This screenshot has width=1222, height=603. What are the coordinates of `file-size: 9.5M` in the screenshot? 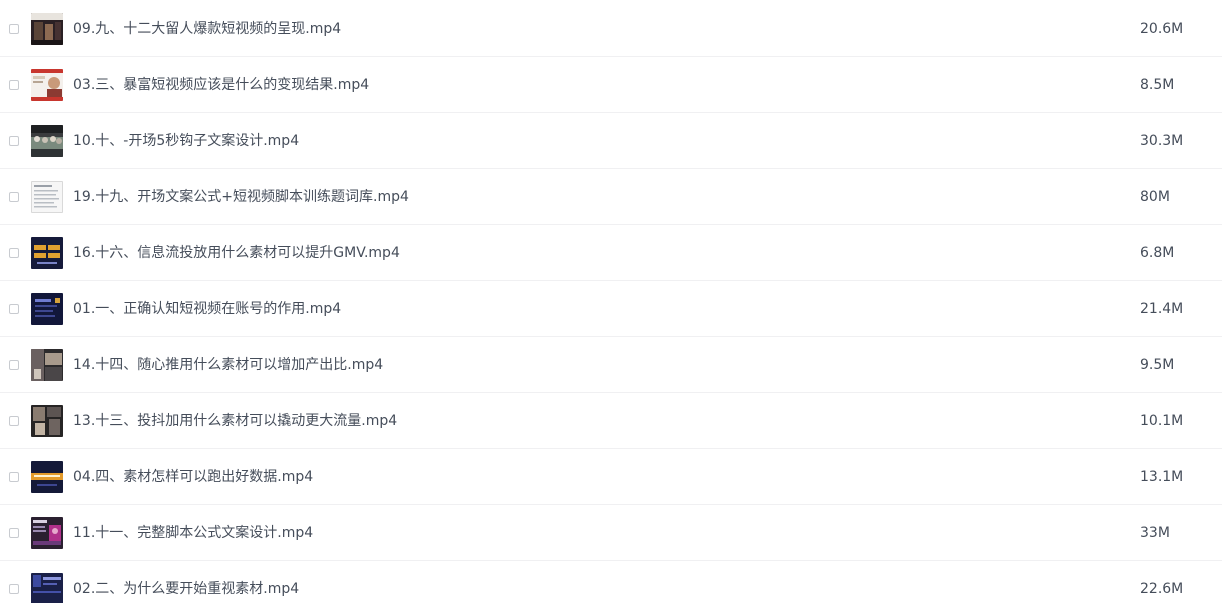 It's located at (1157, 365).